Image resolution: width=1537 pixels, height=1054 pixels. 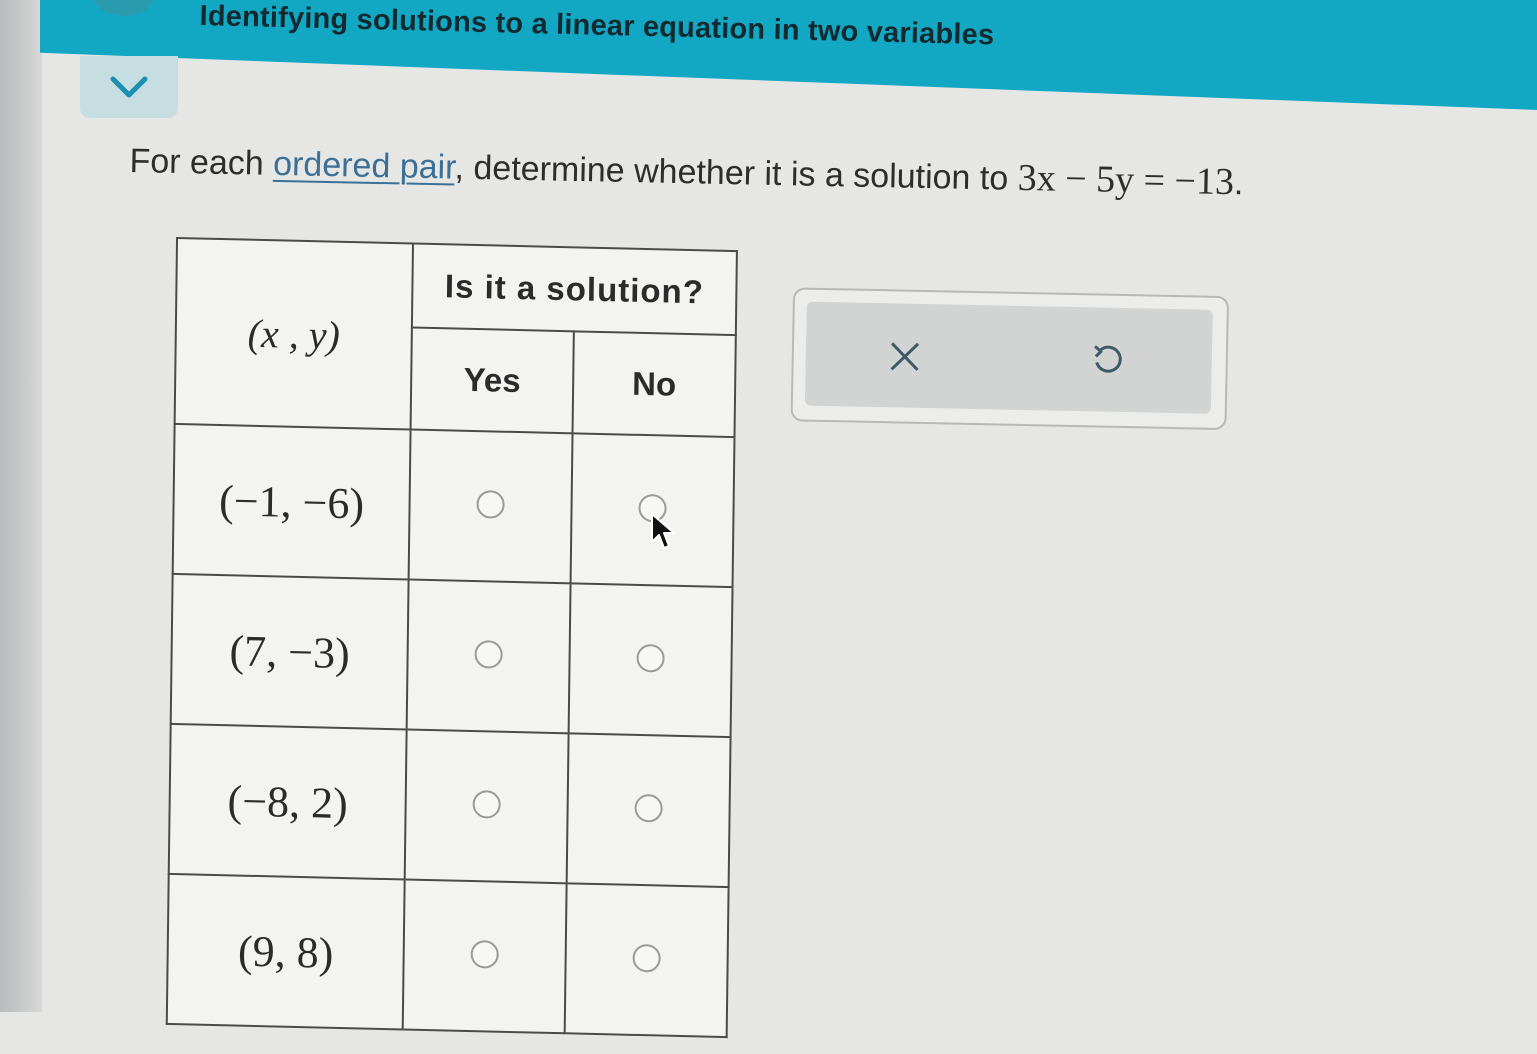 I want to click on clear-icon, so click(x=905, y=356).